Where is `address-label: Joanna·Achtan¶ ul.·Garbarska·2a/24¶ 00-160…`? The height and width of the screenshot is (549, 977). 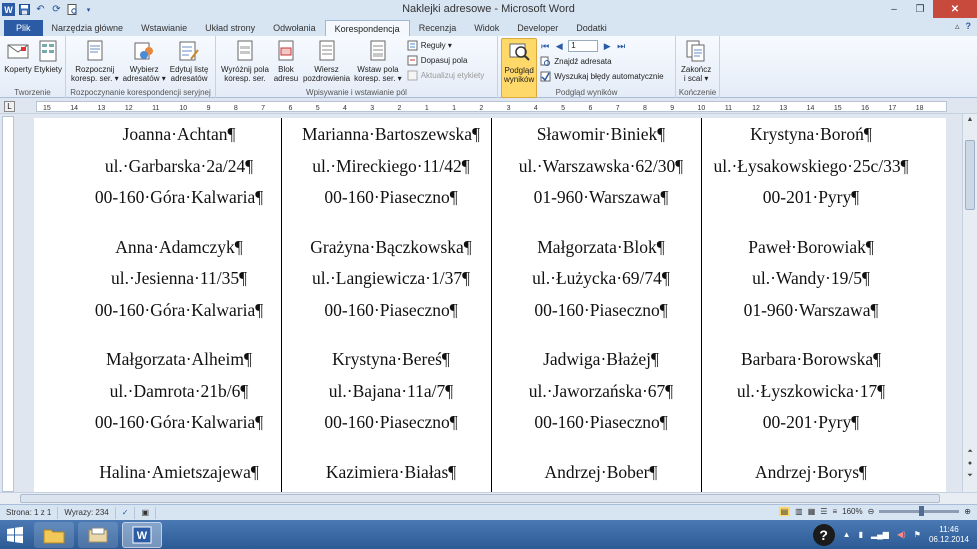 address-label: Joanna·Achtan¶ ul.·Garbarska·2a/24¶ 00-160… is located at coordinates (179, 166).